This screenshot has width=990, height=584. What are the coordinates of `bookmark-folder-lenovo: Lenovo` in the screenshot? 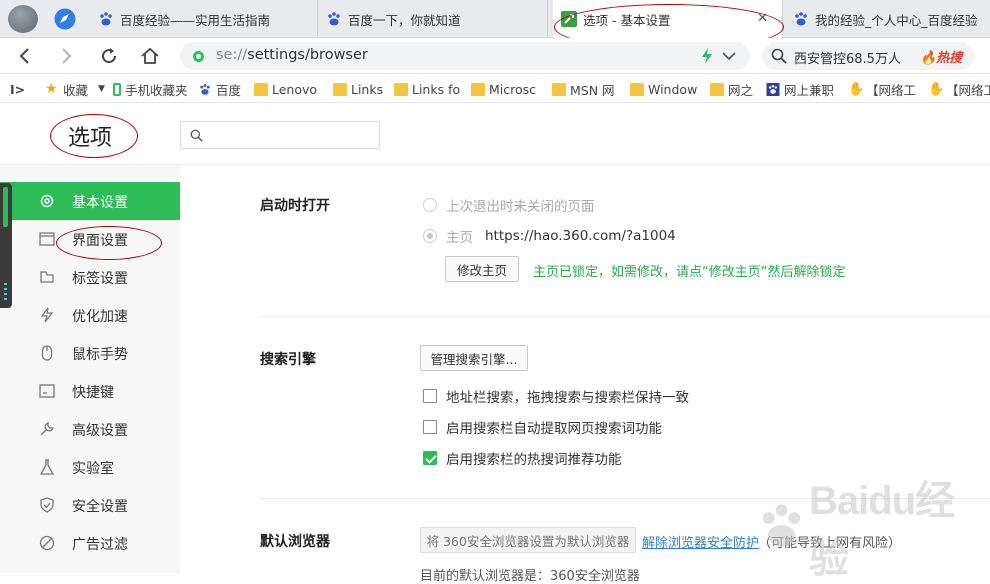 It's located at (285, 89).